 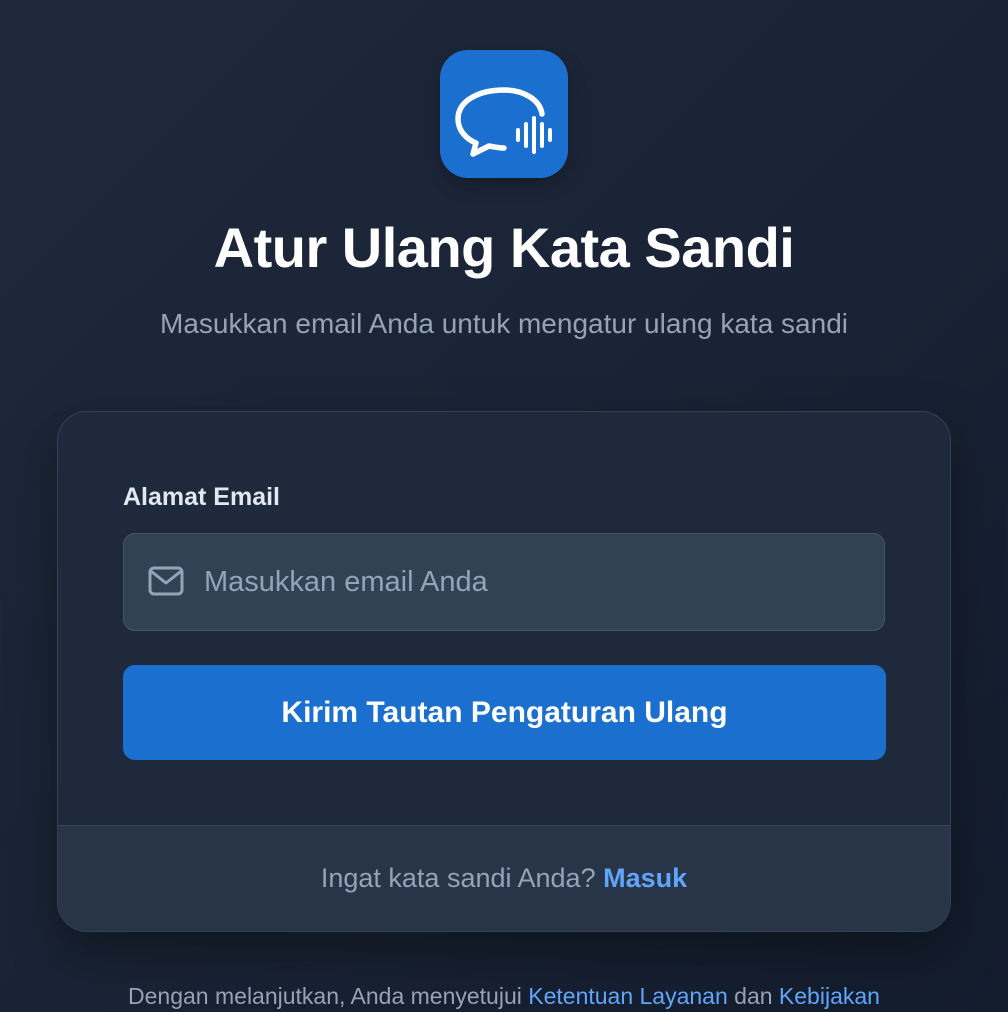 I want to click on app-logo, so click(x=504, y=114).